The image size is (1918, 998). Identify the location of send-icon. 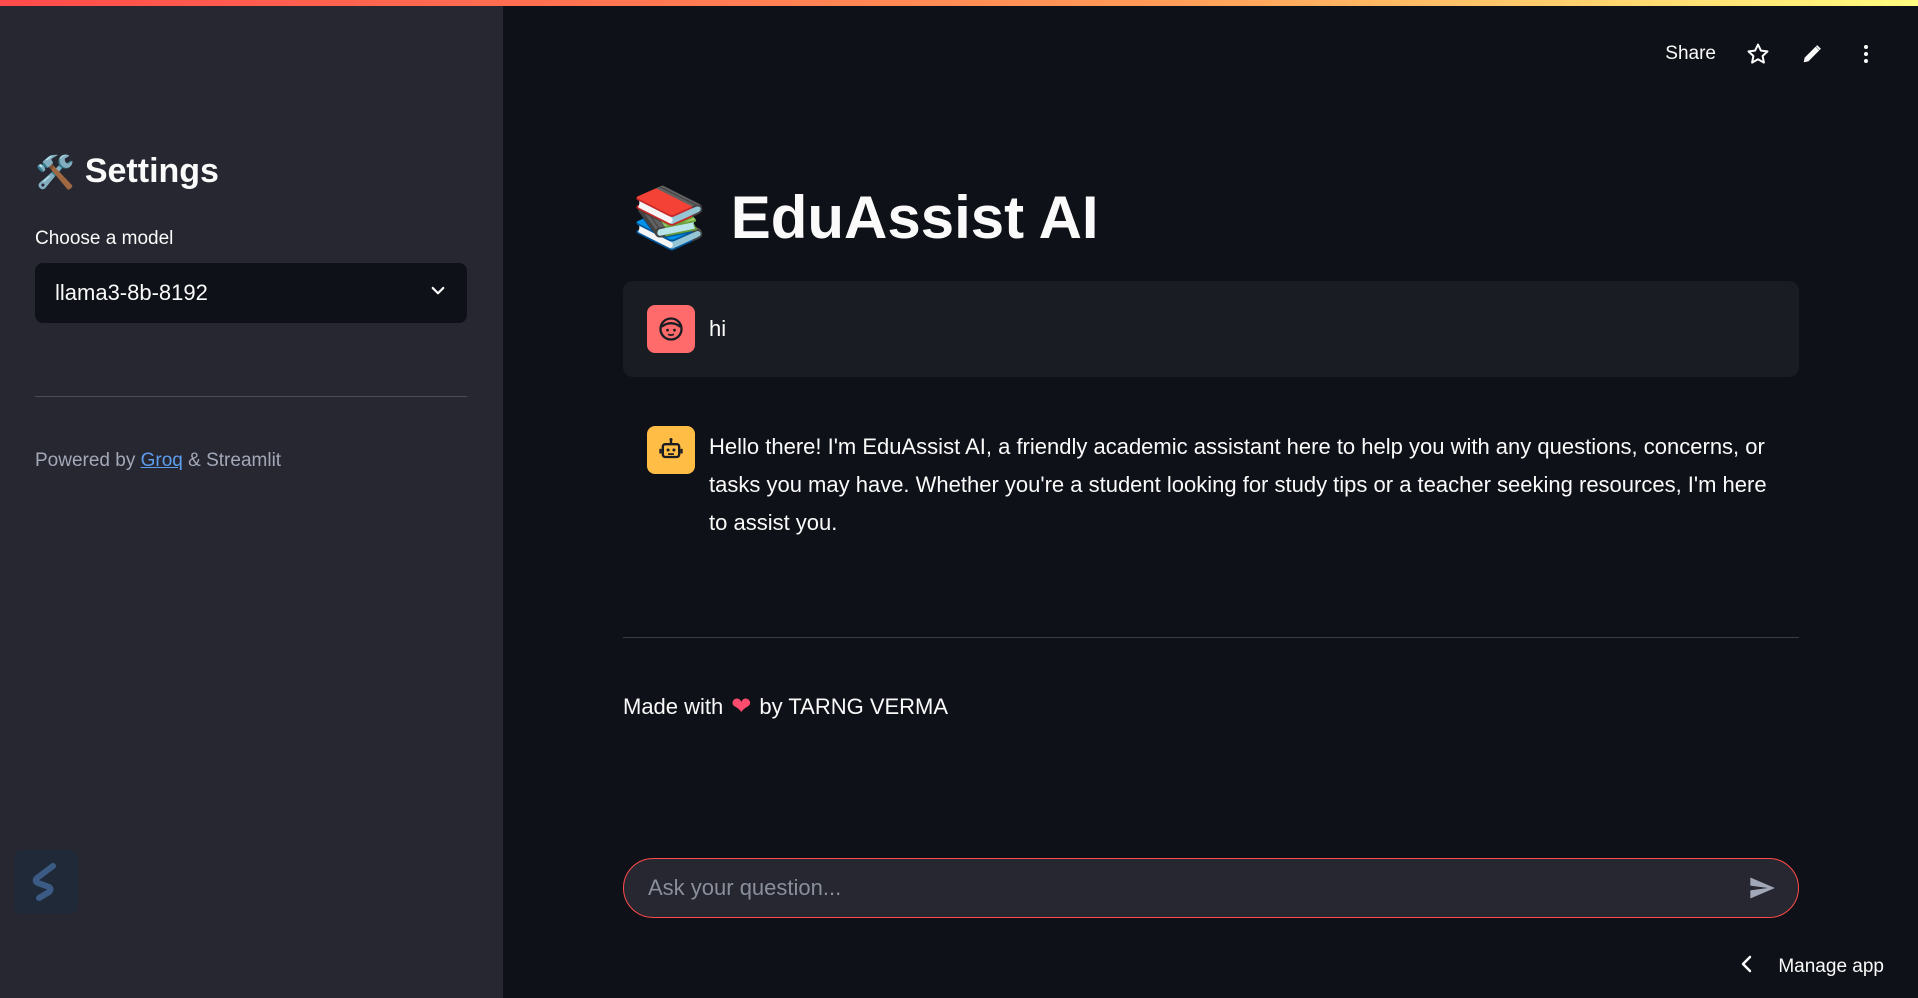
(1762, 888).